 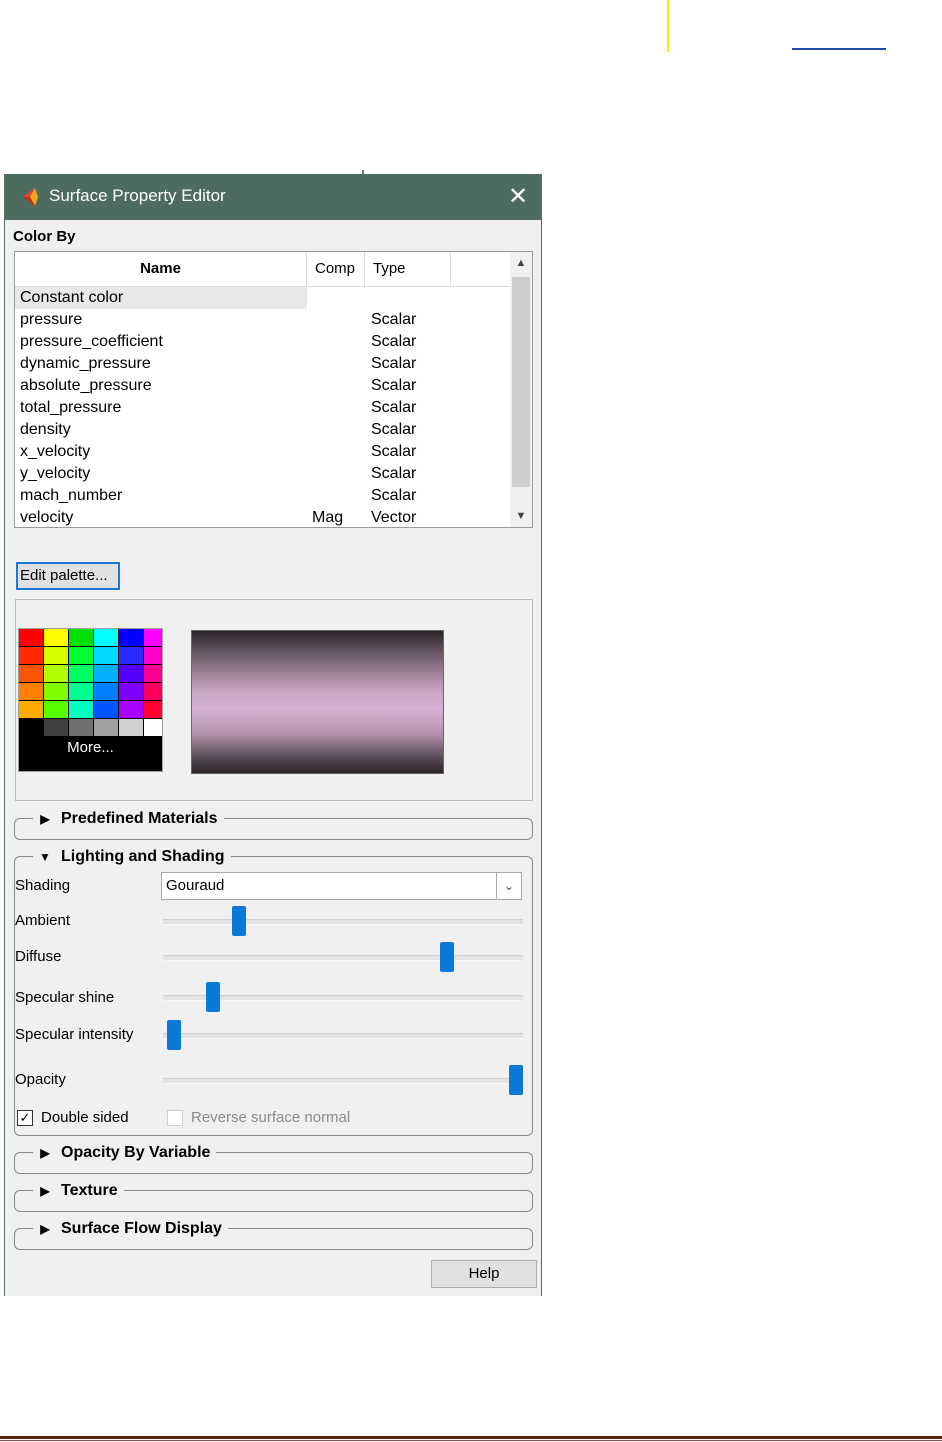 I want to click on table-row: x_velocity Scalar, so click(x=262, y=452).